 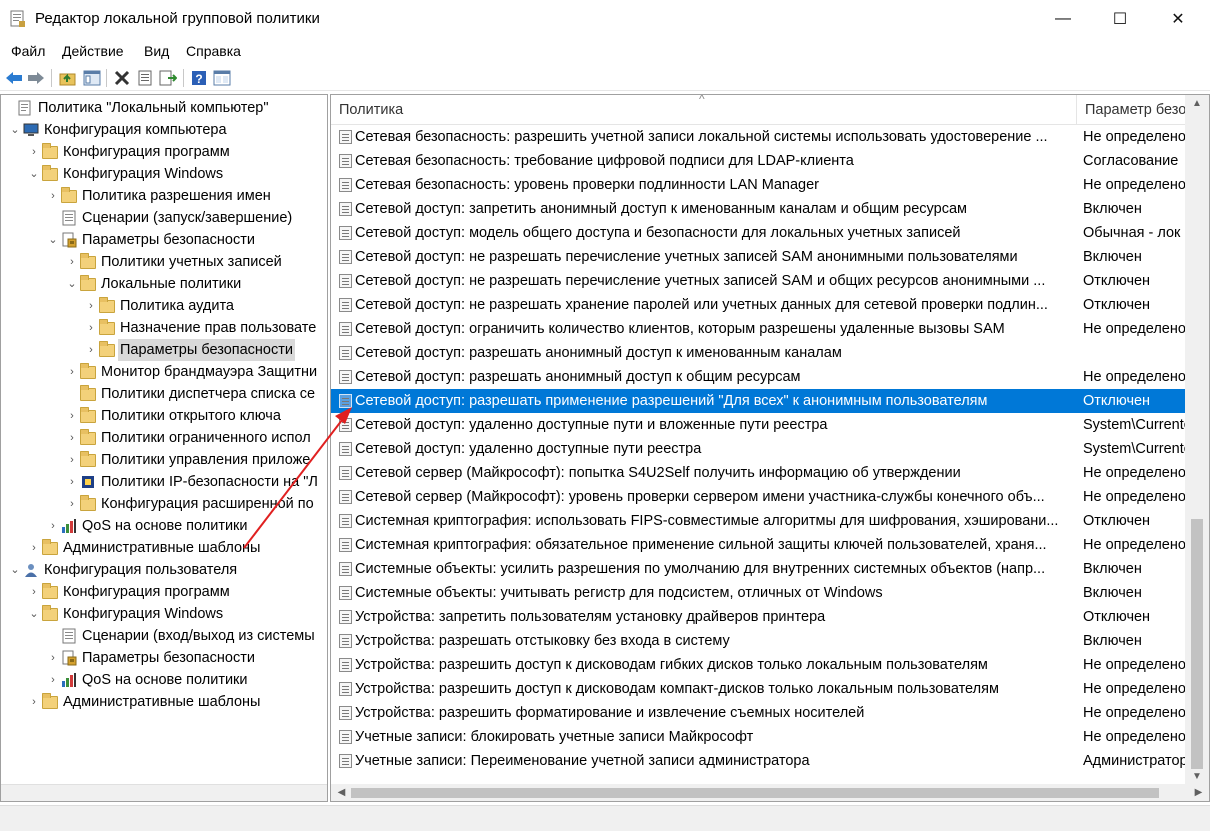 What do you see at coordinates (164, 416) in the screenshot?
I see `tree-item-public-key-policies: › Политики открытого ключа` at bounding box center [164, 416].